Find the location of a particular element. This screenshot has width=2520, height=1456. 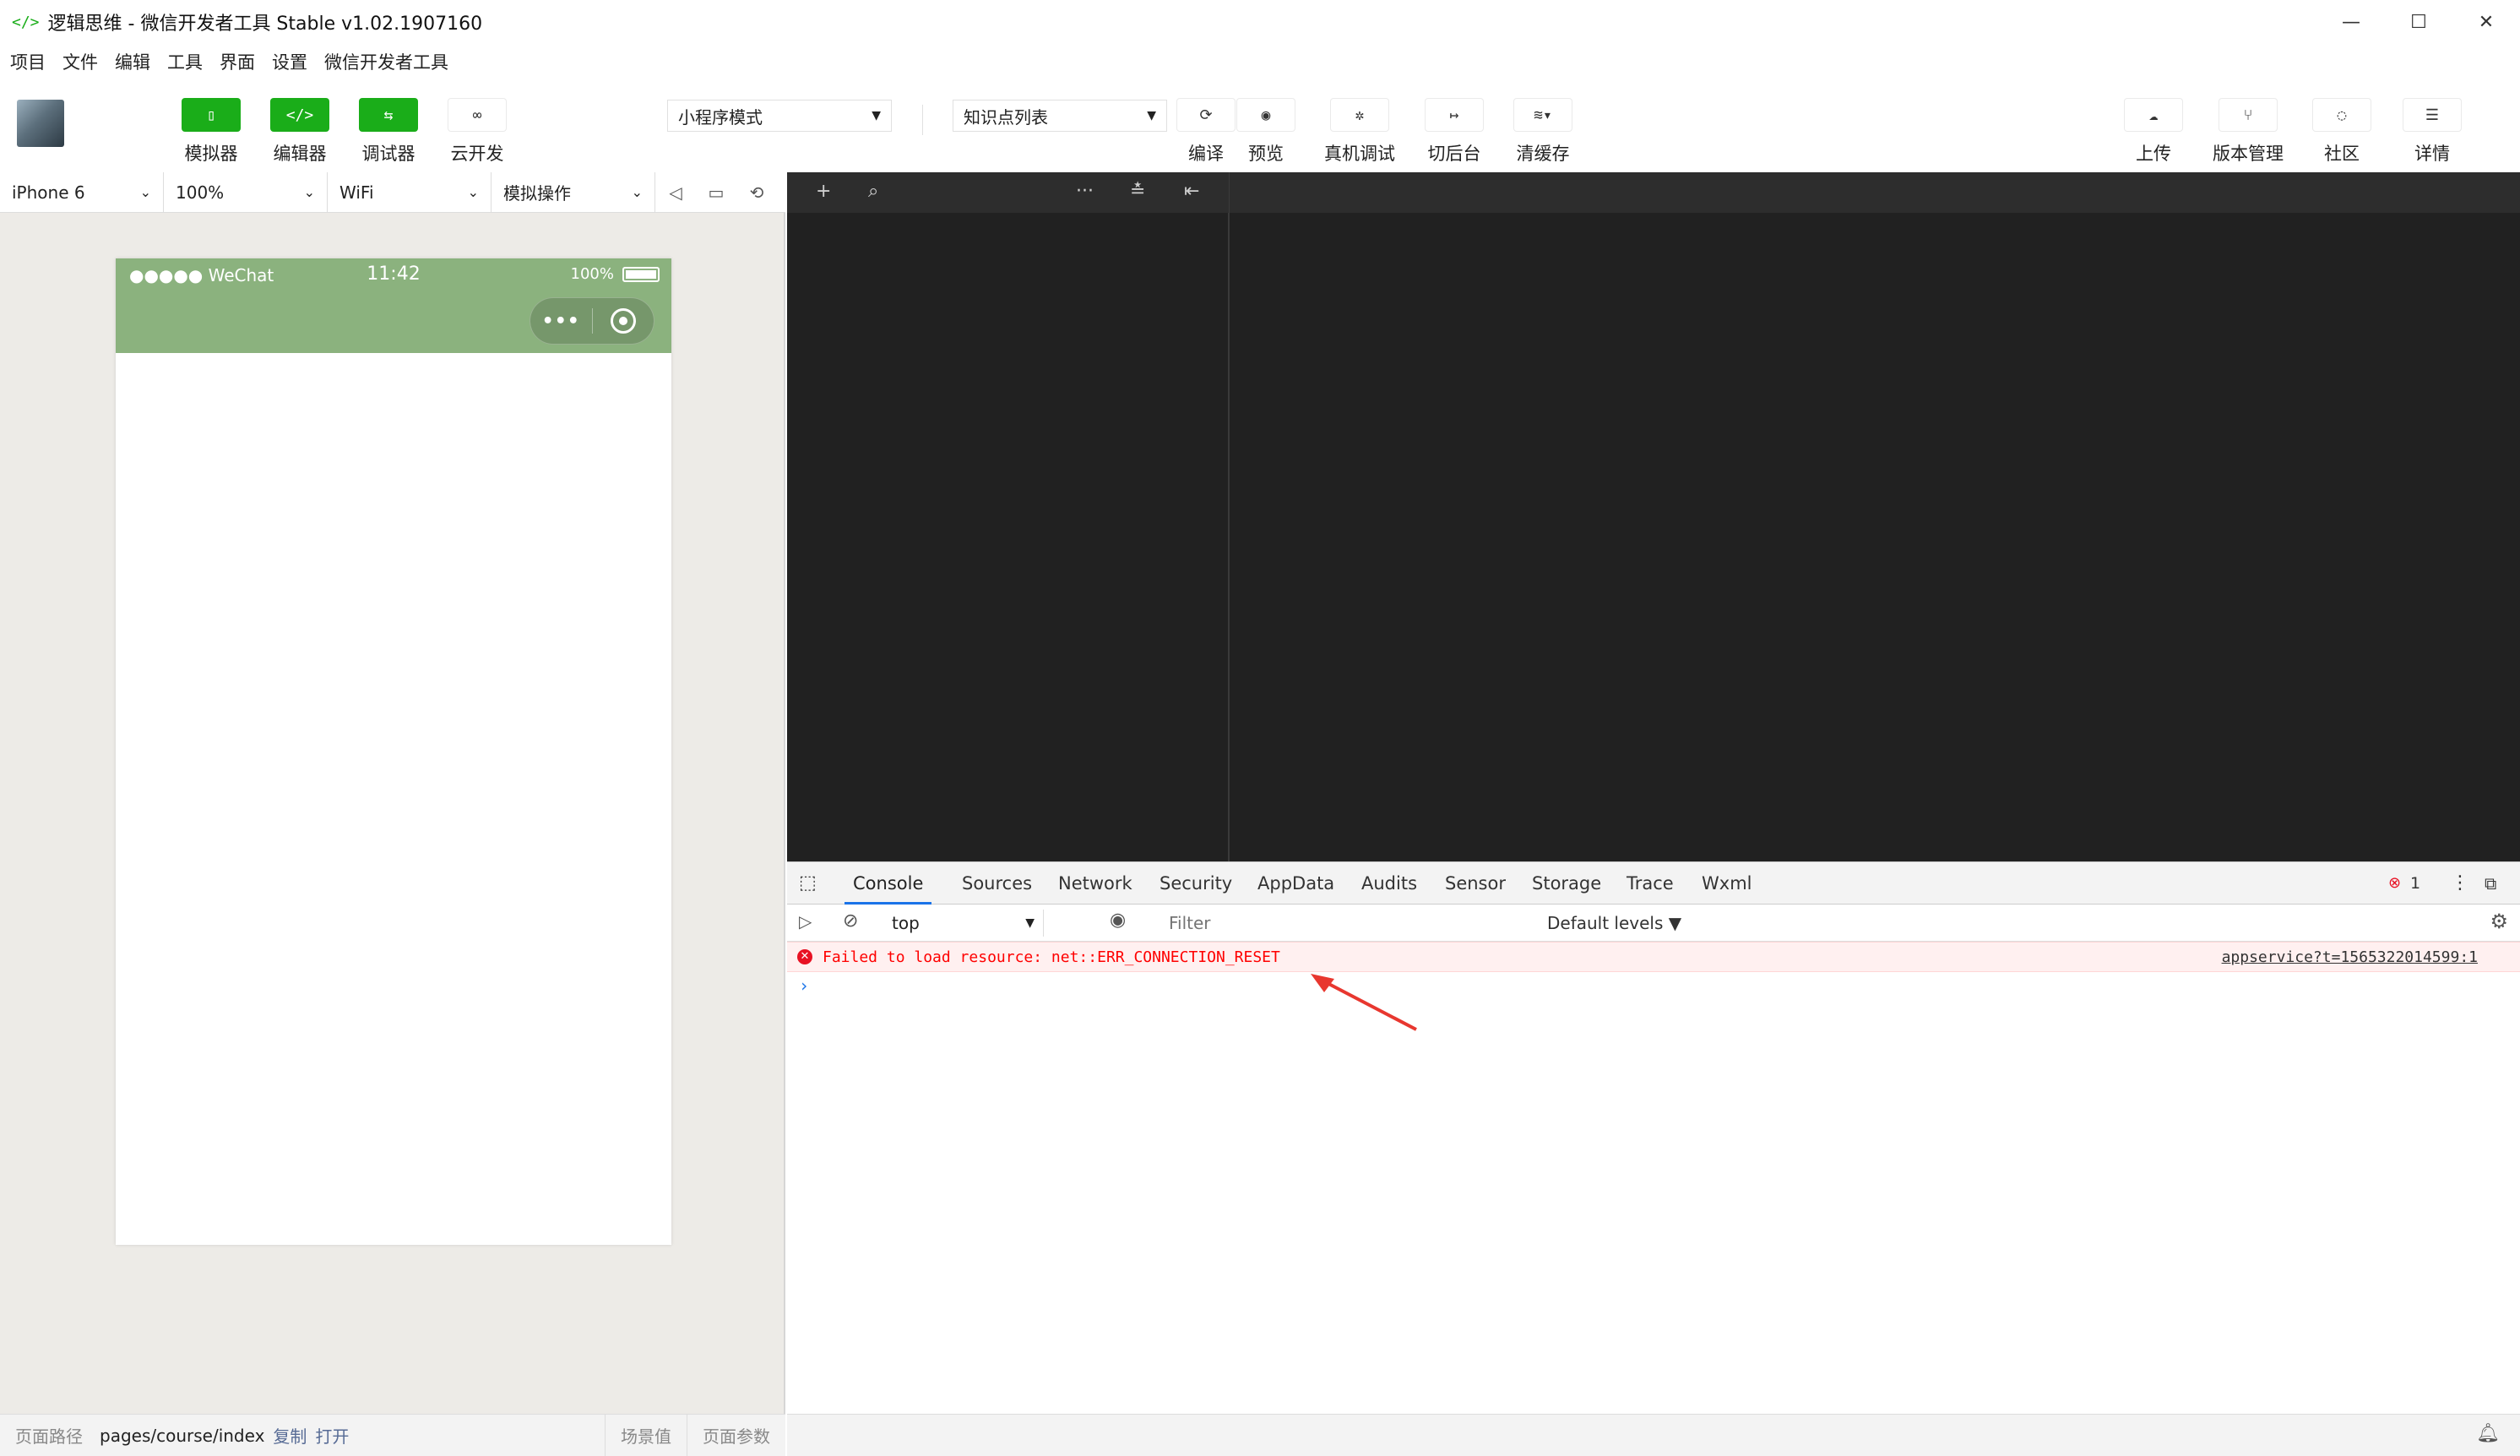

phone-navigation-bar: ●●●●● WeChat 11:42 100% ••• is located at coordinates (393, 305).